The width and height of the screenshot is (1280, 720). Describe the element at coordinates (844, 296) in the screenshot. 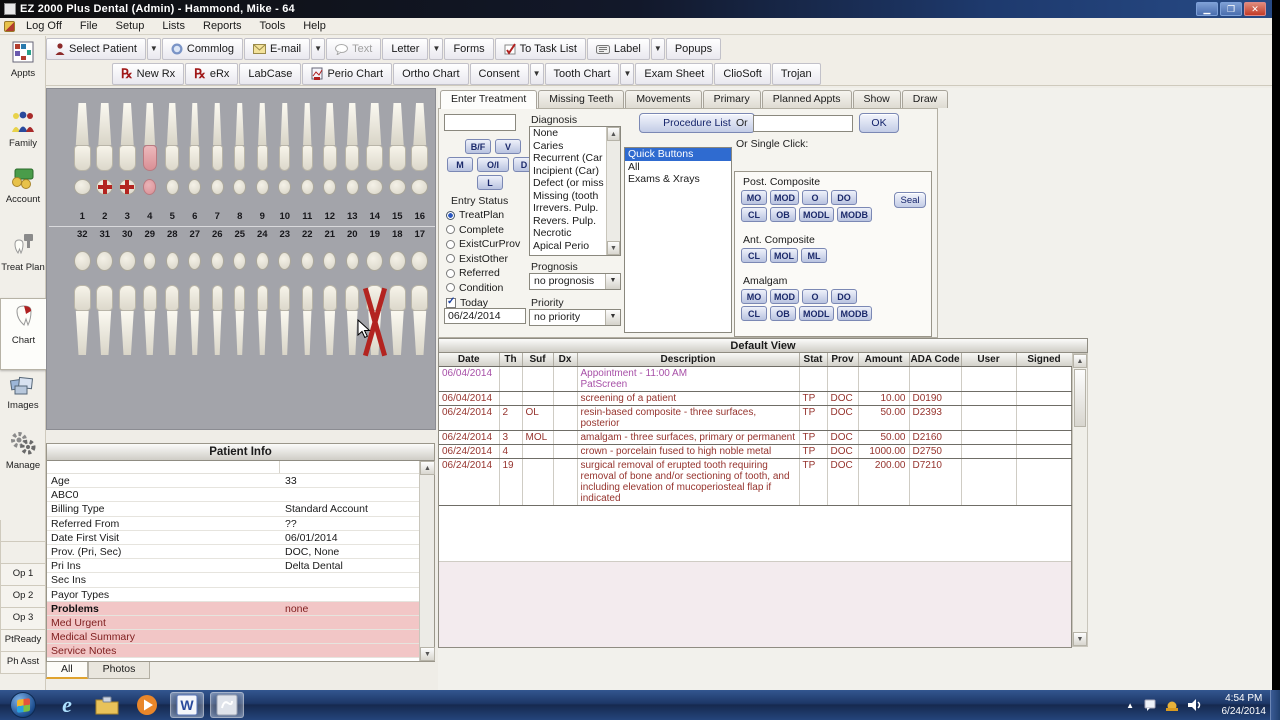

I see `quick-button-do: DO` at that location.